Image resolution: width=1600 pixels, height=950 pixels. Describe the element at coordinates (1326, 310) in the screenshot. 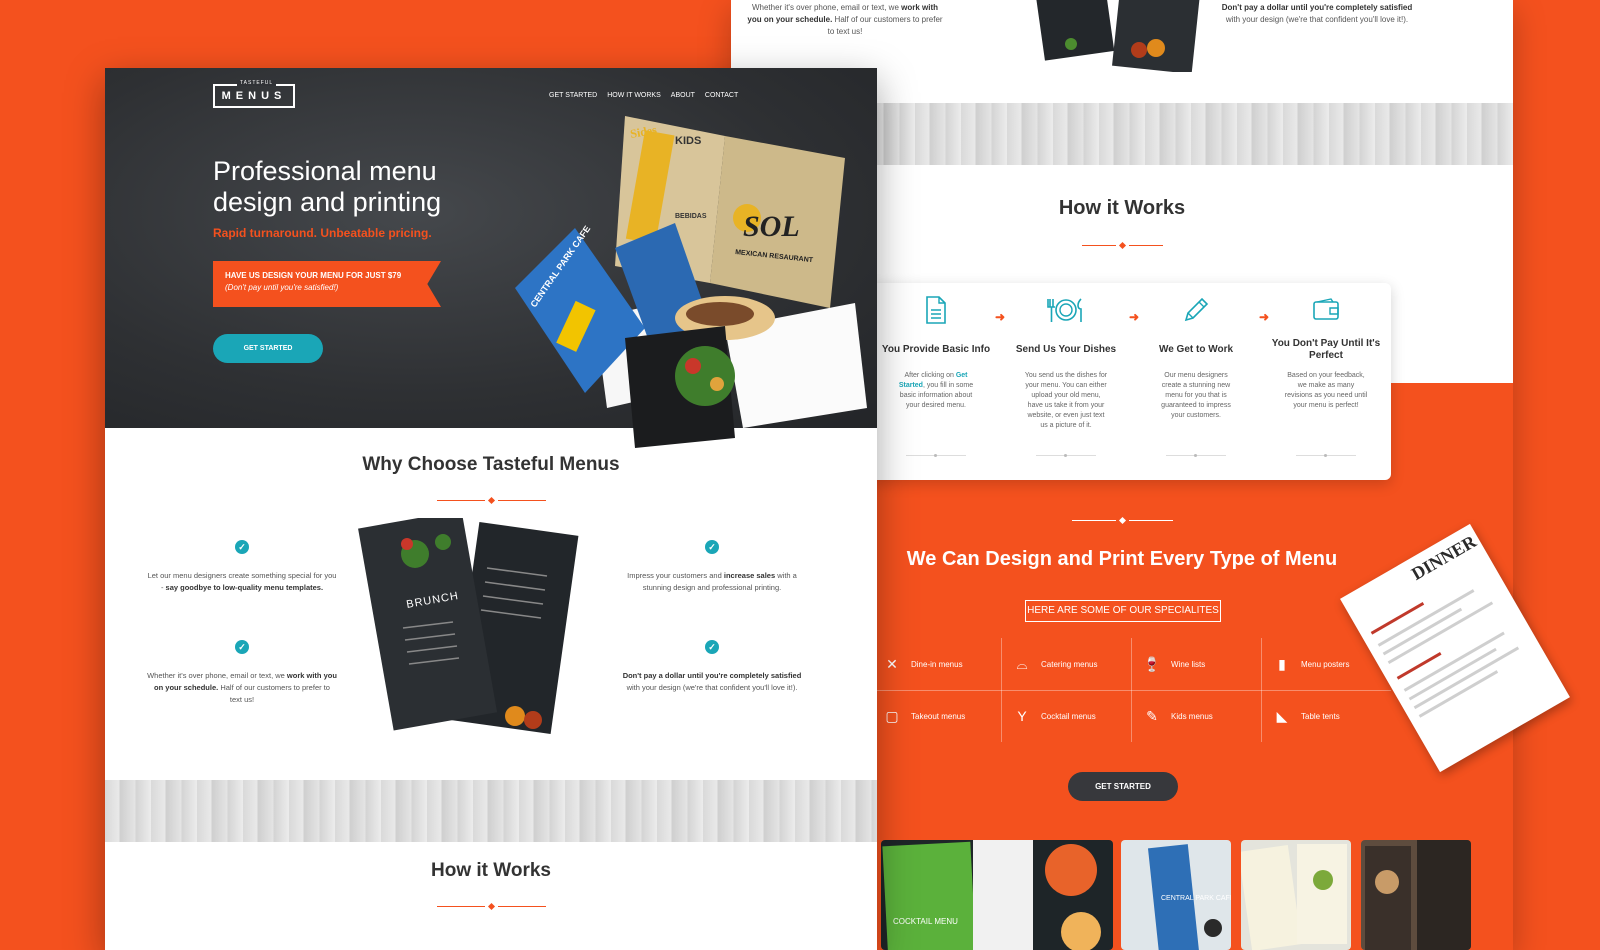

I see `wallet-icon` at that location.